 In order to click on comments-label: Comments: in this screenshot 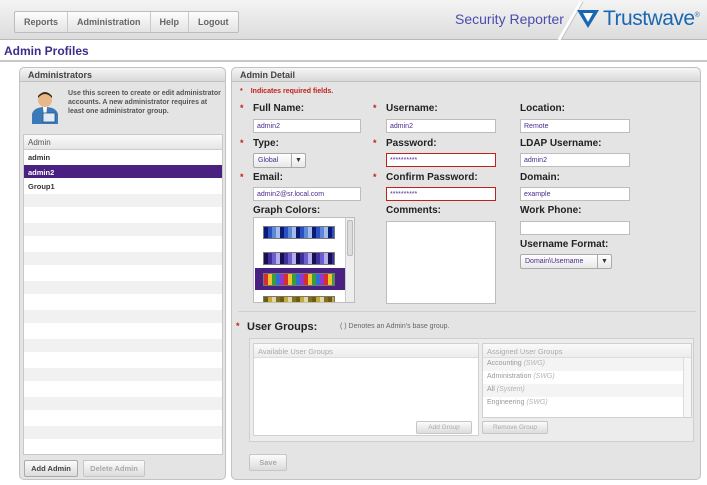, I will do `click(414, 210)`.